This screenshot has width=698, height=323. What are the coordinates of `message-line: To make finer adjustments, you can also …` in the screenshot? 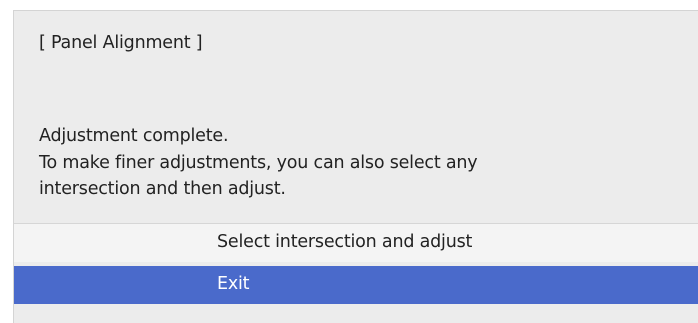 It's located at (258, 162).